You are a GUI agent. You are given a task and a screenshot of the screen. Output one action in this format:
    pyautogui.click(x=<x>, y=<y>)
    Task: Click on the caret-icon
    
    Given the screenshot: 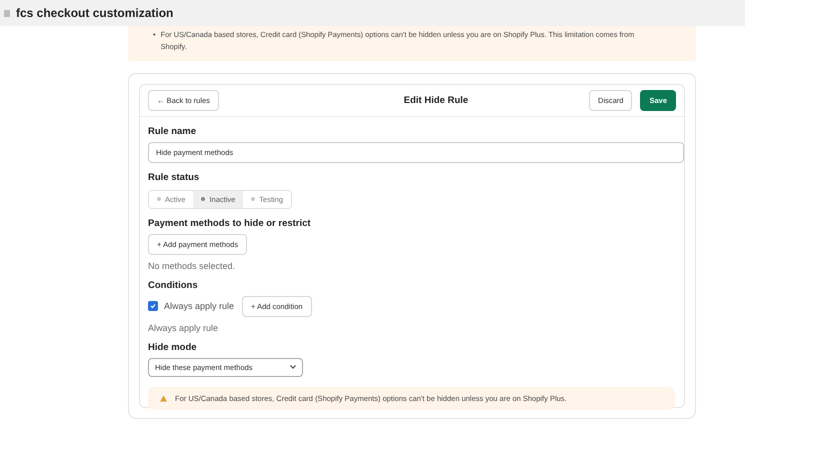 What is the action you would take?
    pyautogui.click(x=293, y=367)
    